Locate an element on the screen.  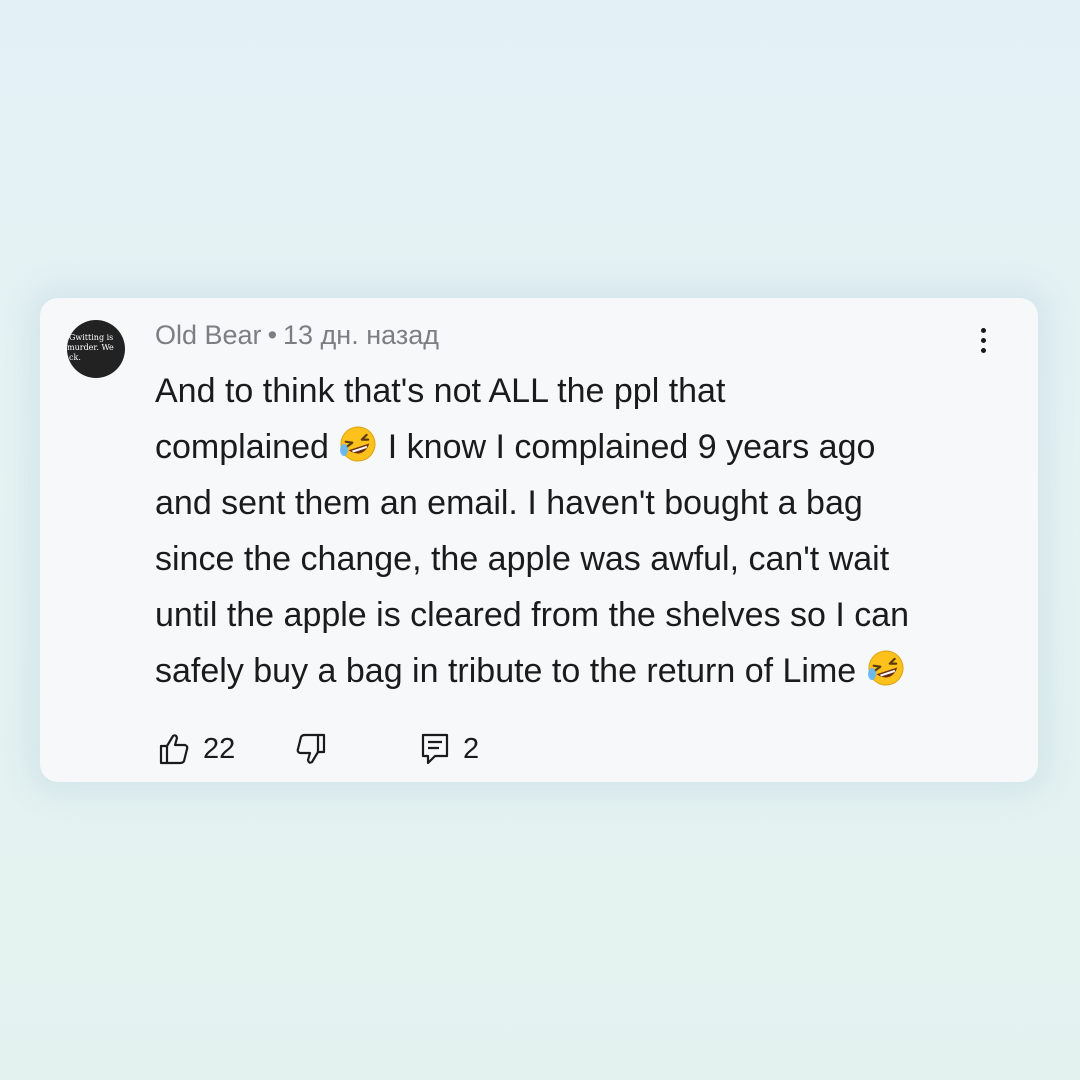
avatar-text-line: murder. We is located at coordinates (90, 347).